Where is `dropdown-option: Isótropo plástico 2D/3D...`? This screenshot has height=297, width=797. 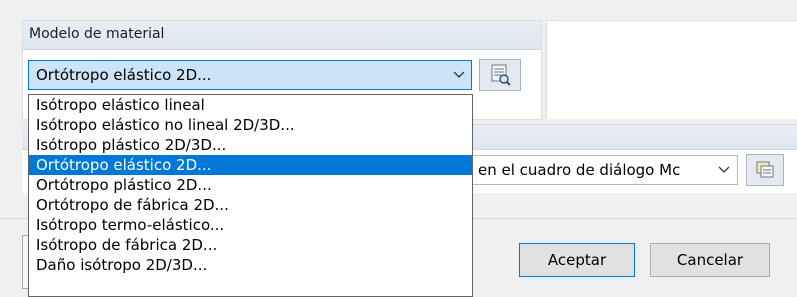
dropdown-option: Isótropo plástico 2D/3D... is located at coordinates (250, 145).